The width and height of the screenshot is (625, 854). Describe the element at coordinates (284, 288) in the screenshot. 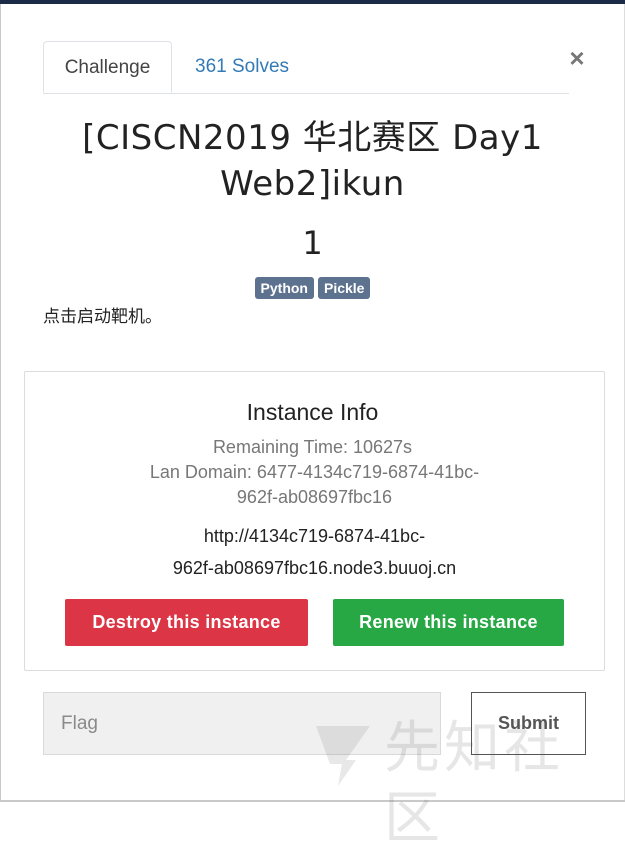

I see `tag-python: Python` at that location.